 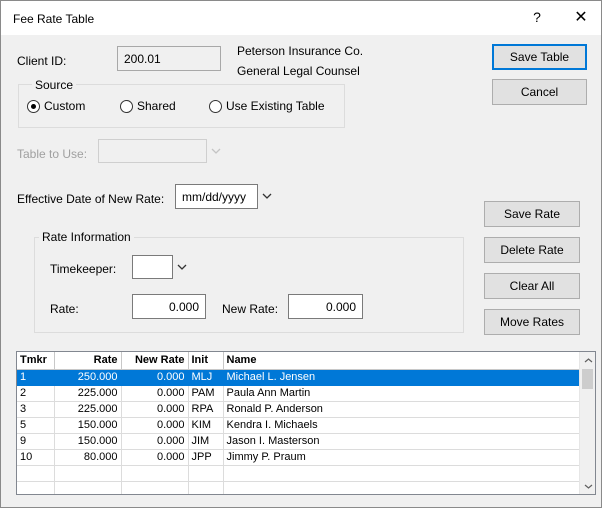 What do you see at coordinates (275, 106) in the screenshot?
I see `radio-use-existing-label: Use Existing Table` at bounding box center [275, 106].